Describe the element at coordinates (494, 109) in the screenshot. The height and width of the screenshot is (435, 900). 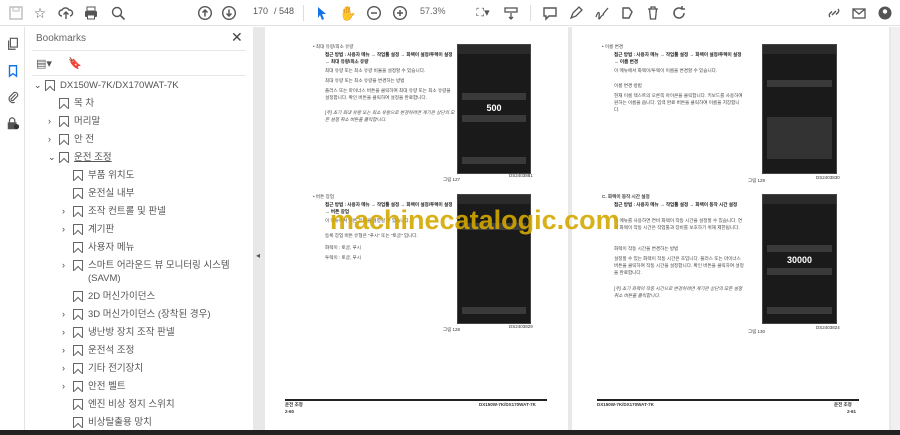
I see `figure-screen: 500` at that location.